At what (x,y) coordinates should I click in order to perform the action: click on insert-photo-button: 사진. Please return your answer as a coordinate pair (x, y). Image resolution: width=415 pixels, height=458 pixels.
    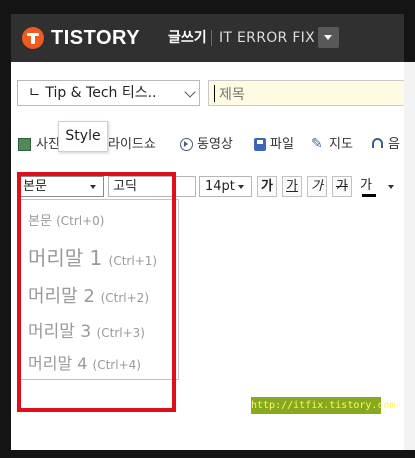
    Looking at the image, I should click on (48, 145).